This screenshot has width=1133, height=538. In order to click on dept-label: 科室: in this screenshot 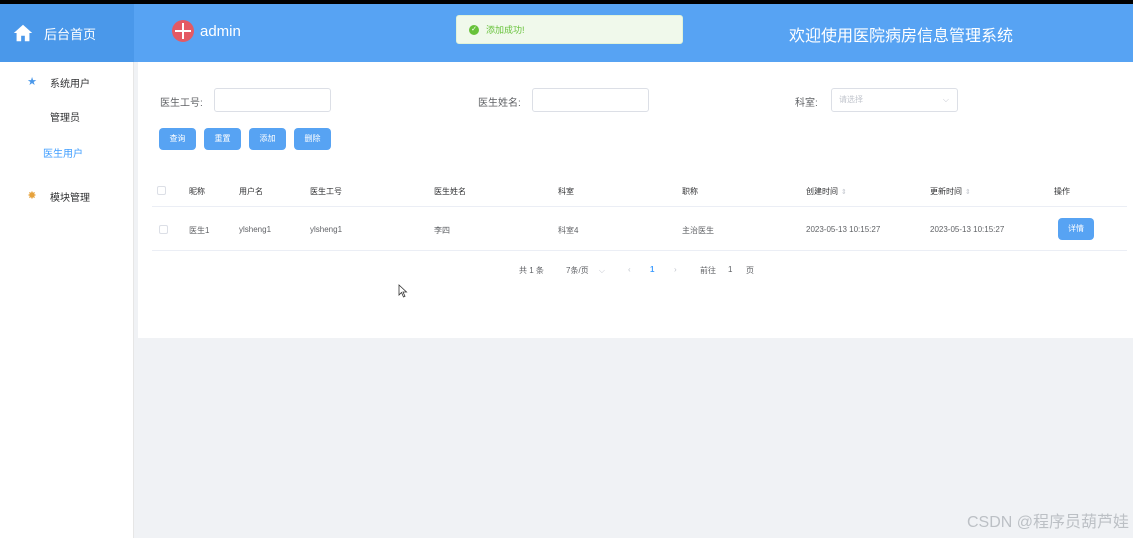, I will do `click(806, 103)`.